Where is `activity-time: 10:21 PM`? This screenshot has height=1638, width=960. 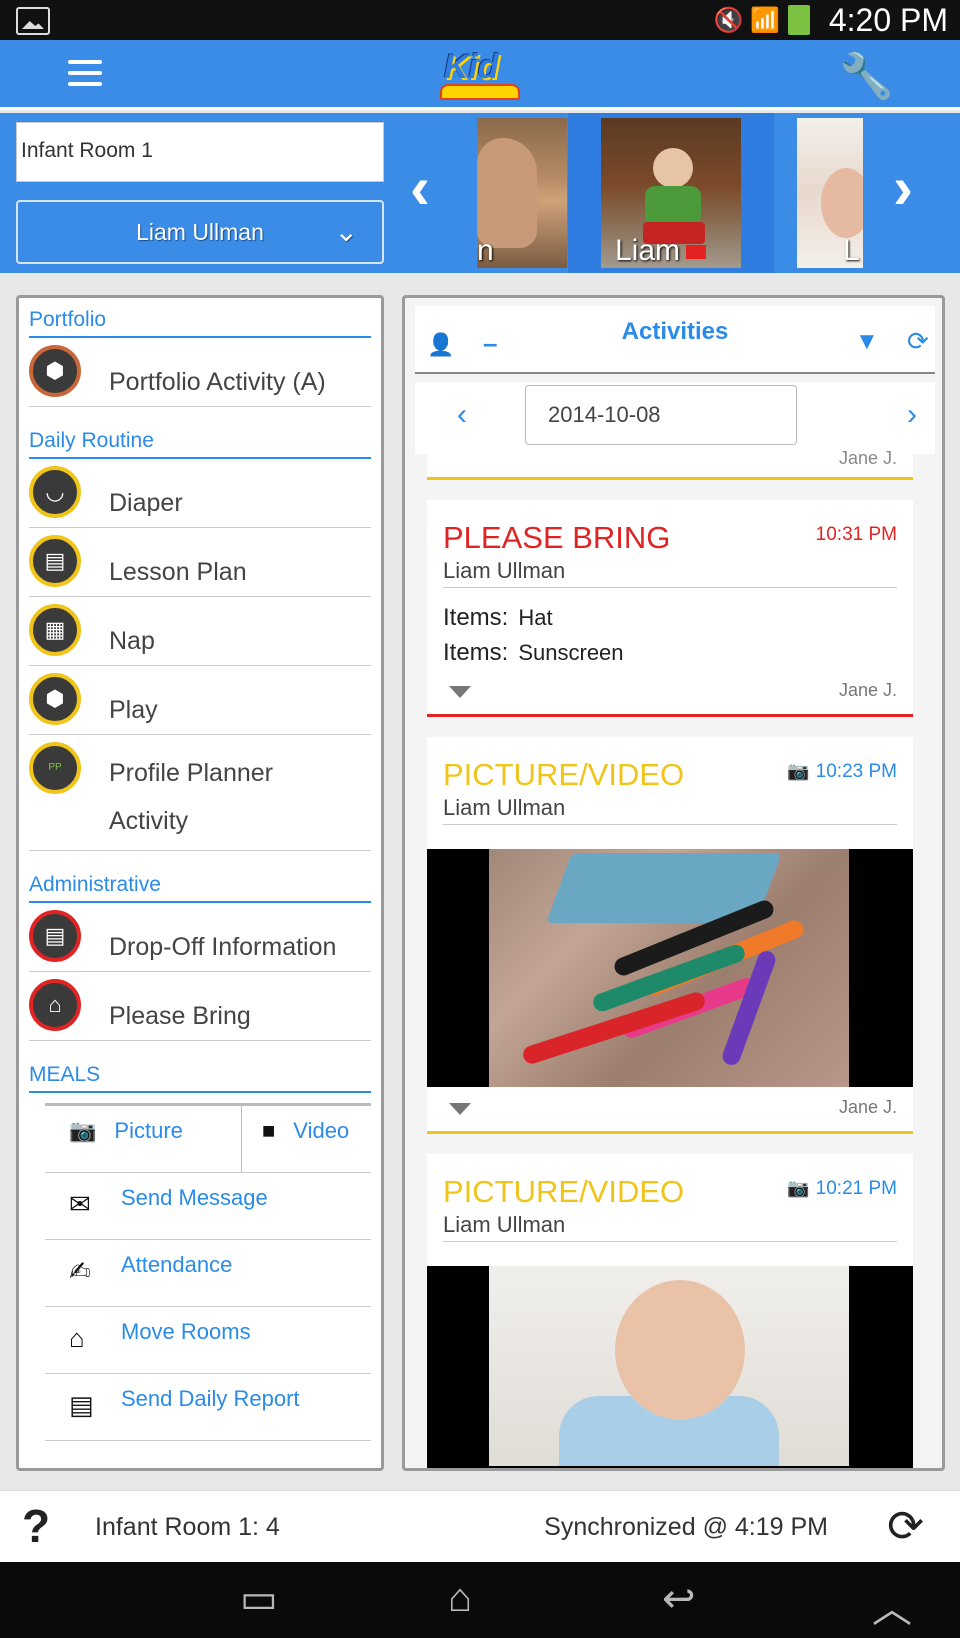 activity-time: 10:21 PM is located at coordinates (856, 1188).